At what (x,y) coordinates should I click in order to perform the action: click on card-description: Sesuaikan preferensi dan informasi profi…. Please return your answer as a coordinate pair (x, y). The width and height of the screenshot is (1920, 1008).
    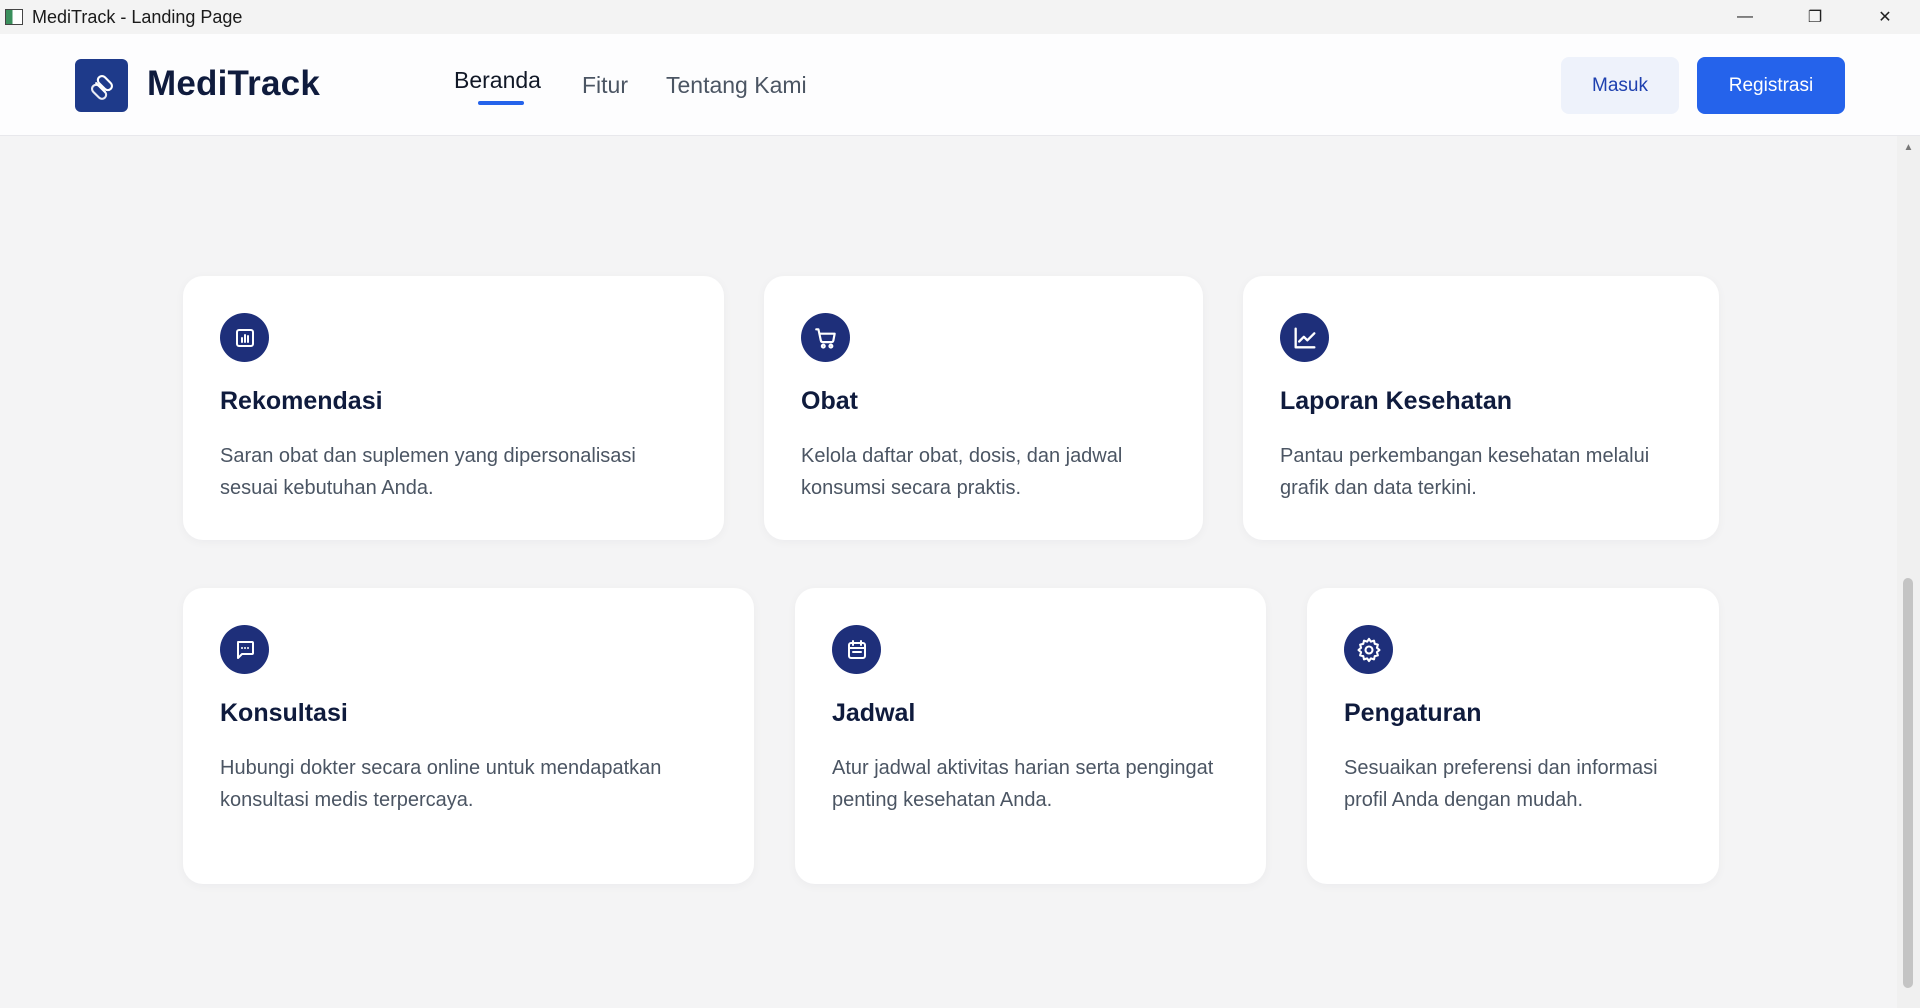
    Looking at the image, I should click on (1501, 784).